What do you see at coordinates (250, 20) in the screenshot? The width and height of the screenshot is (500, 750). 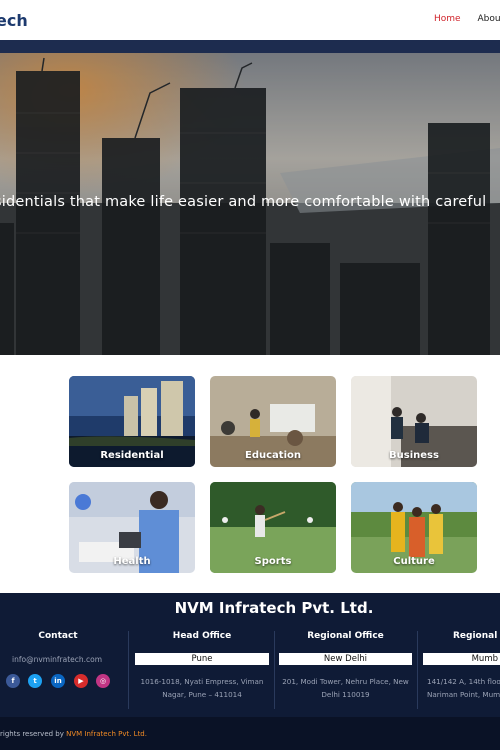 I see `header: ech Home About` at bounding box center [250, 20].